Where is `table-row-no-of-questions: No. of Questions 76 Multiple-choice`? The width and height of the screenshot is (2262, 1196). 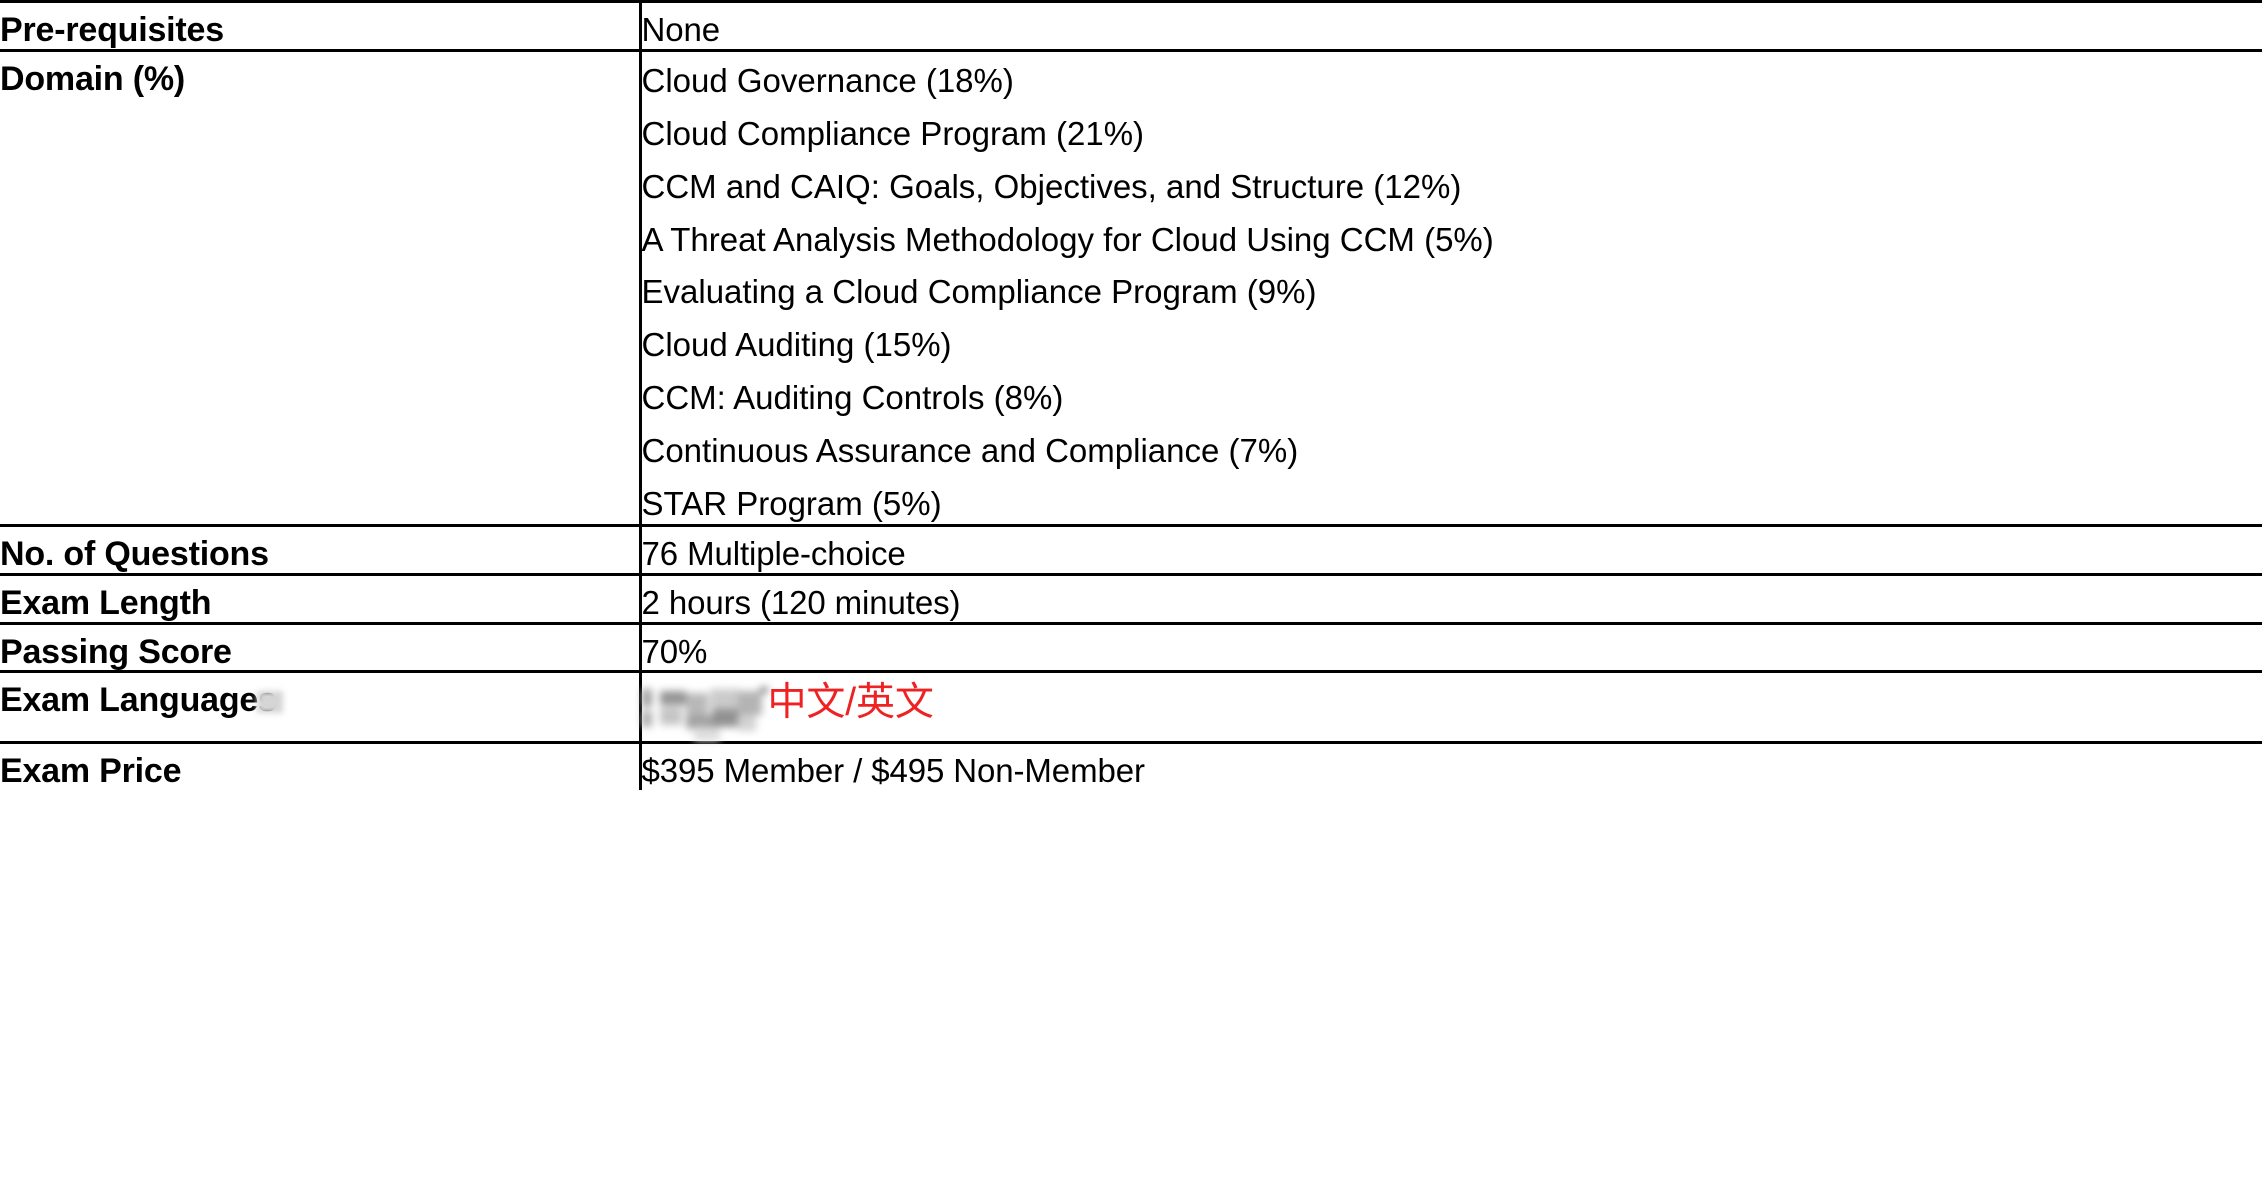 table-row-no-of-questions: No. of Questions 76 Multiple-choice is located at coordinates (1131, 549).